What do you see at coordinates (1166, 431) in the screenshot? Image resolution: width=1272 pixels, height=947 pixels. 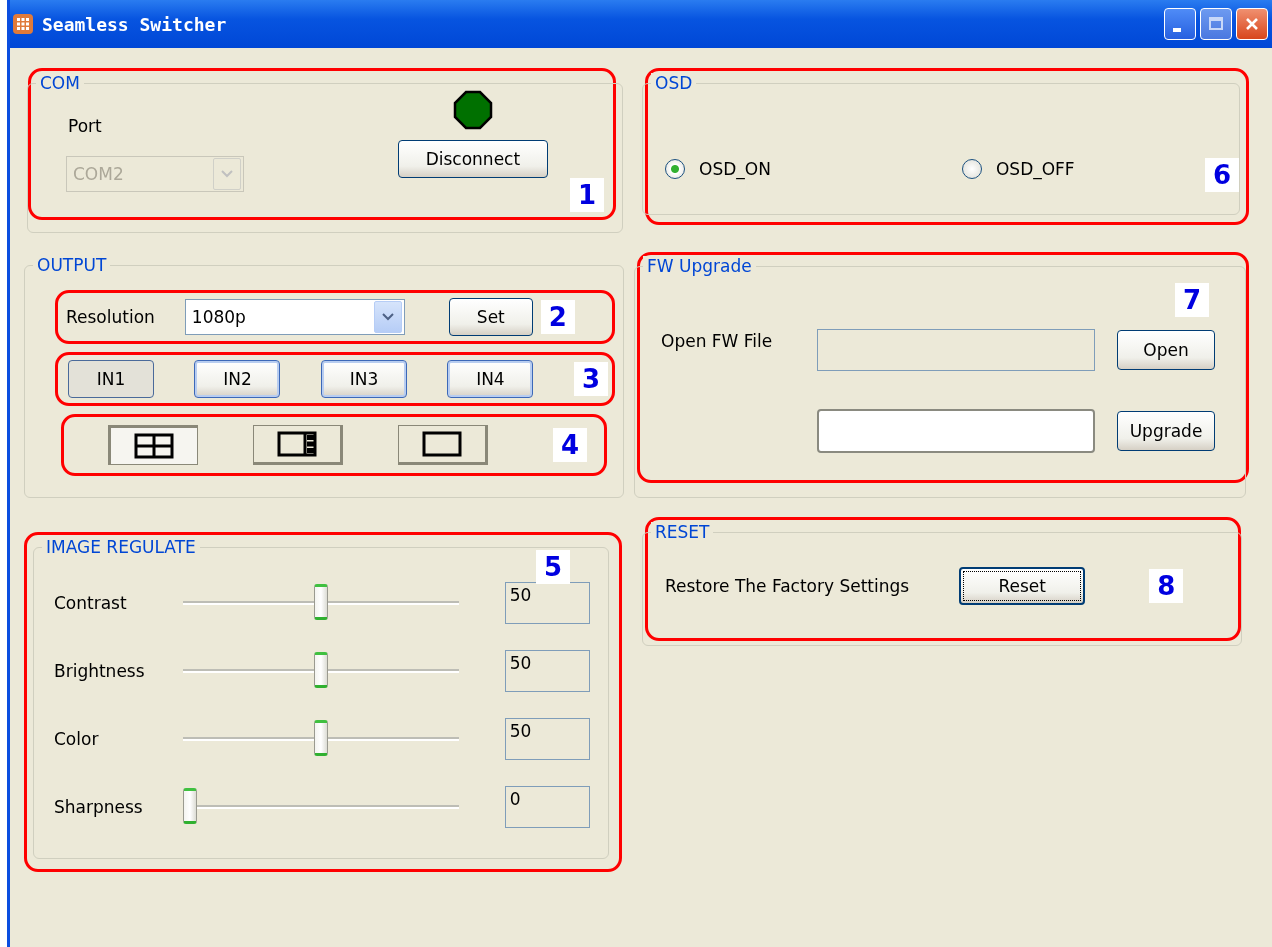 I see `upgrade-button: Upgrade` at bounding box center [1166, 431].